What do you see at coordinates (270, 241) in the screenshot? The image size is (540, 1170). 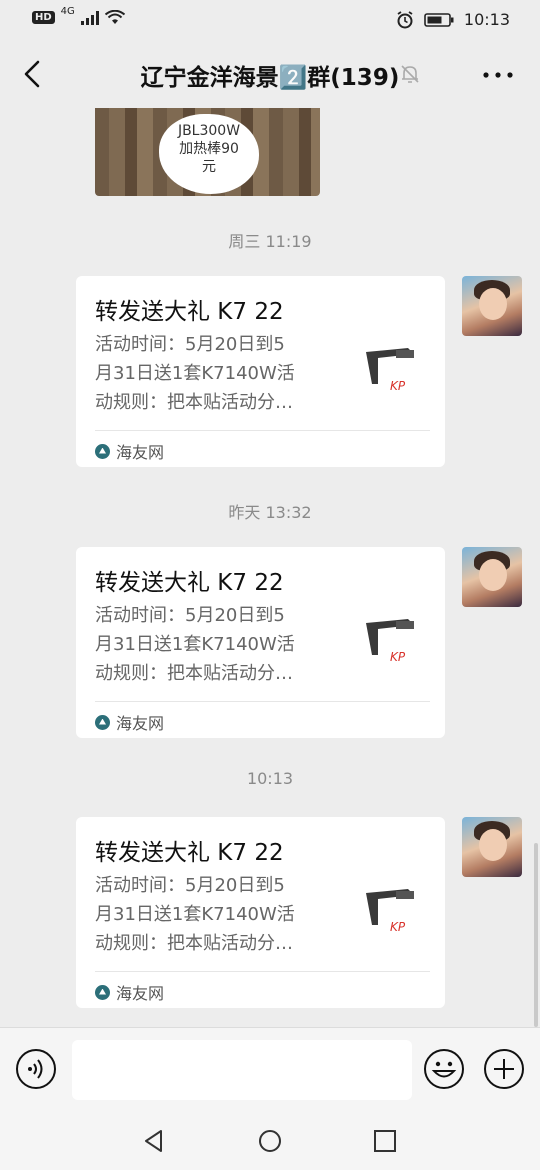 I see `message-timestamp: 周三 11:19` at bounding box center [270, 241].